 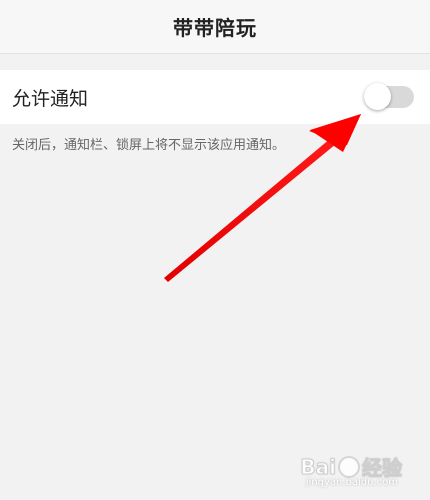 I want to click on toggle-knob, so click(x=377, y=96).